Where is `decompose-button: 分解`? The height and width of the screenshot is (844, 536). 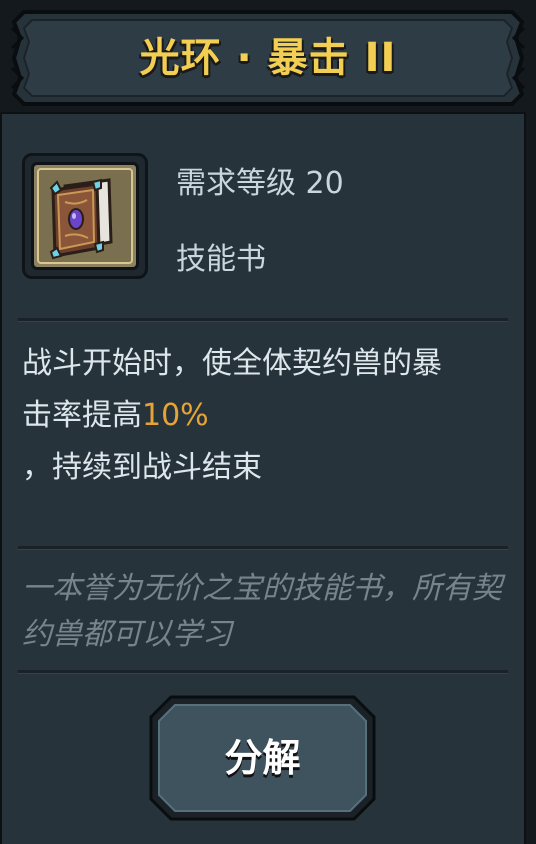
decompose-button: 分解 is located at coordinates (262, 758).